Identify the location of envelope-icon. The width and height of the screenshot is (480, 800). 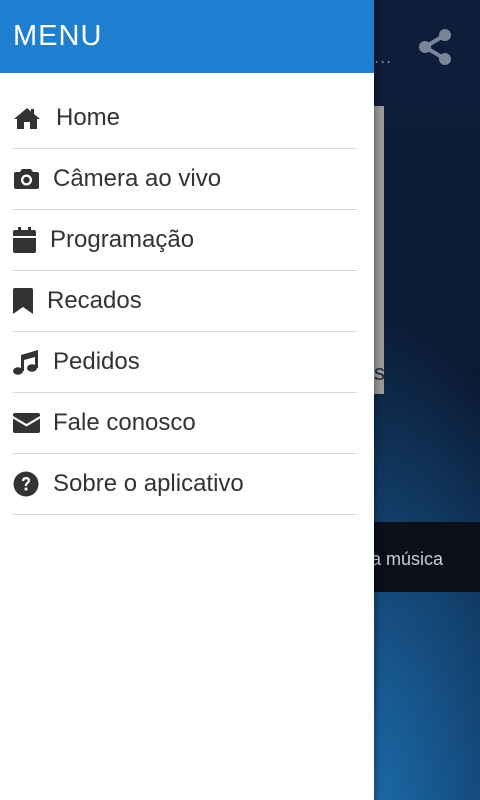
(27, 423).